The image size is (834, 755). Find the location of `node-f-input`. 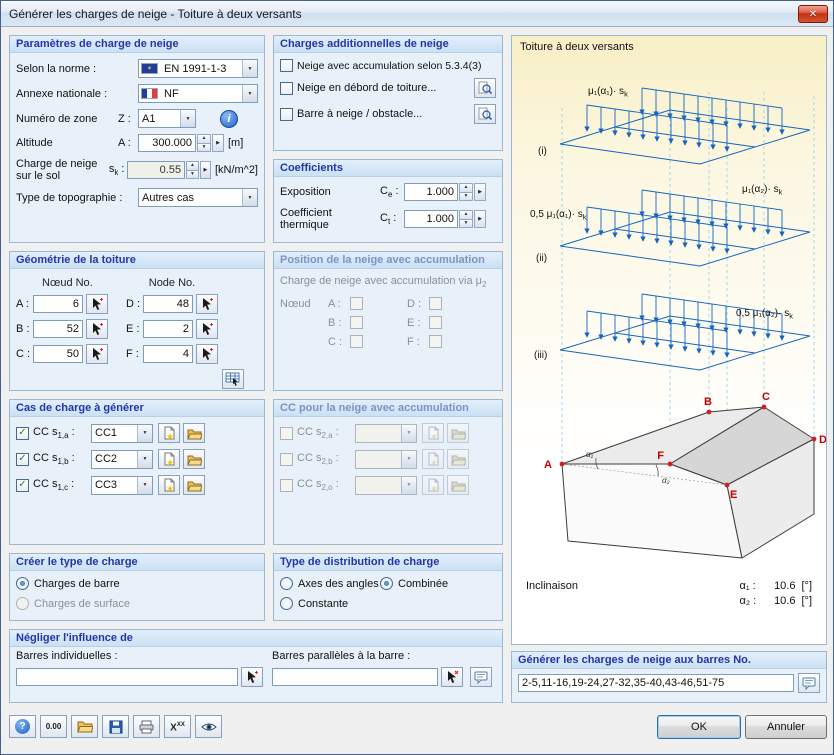

node-f-input is located at coordinates (168, 354).